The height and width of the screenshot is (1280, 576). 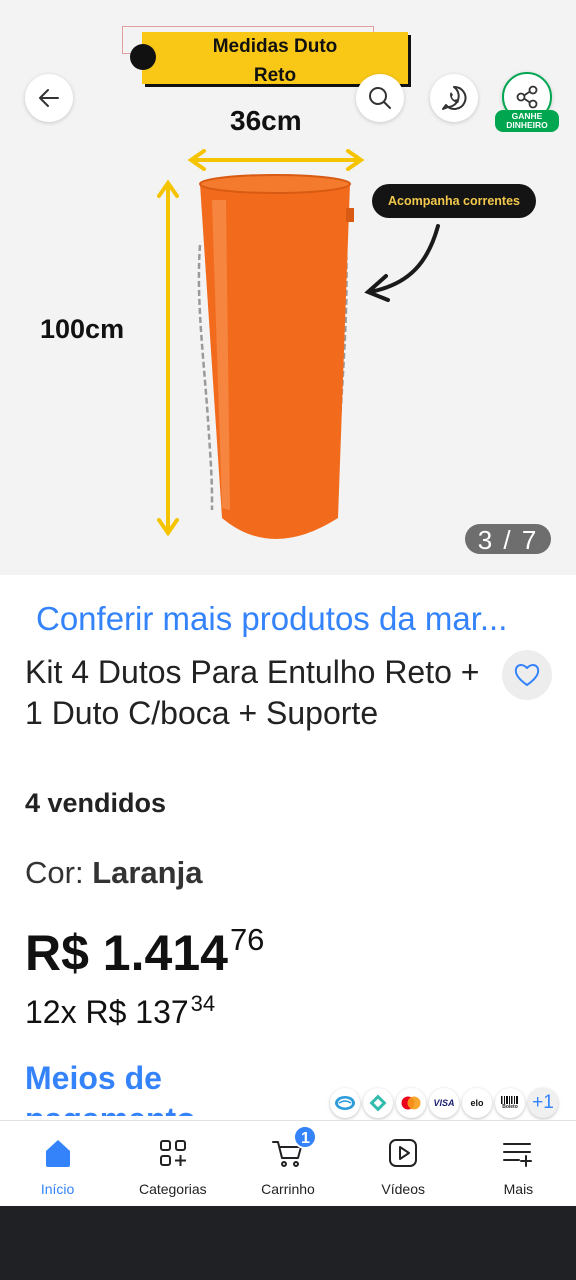 I want to click on duct-clip, so click(x=350, y=215).